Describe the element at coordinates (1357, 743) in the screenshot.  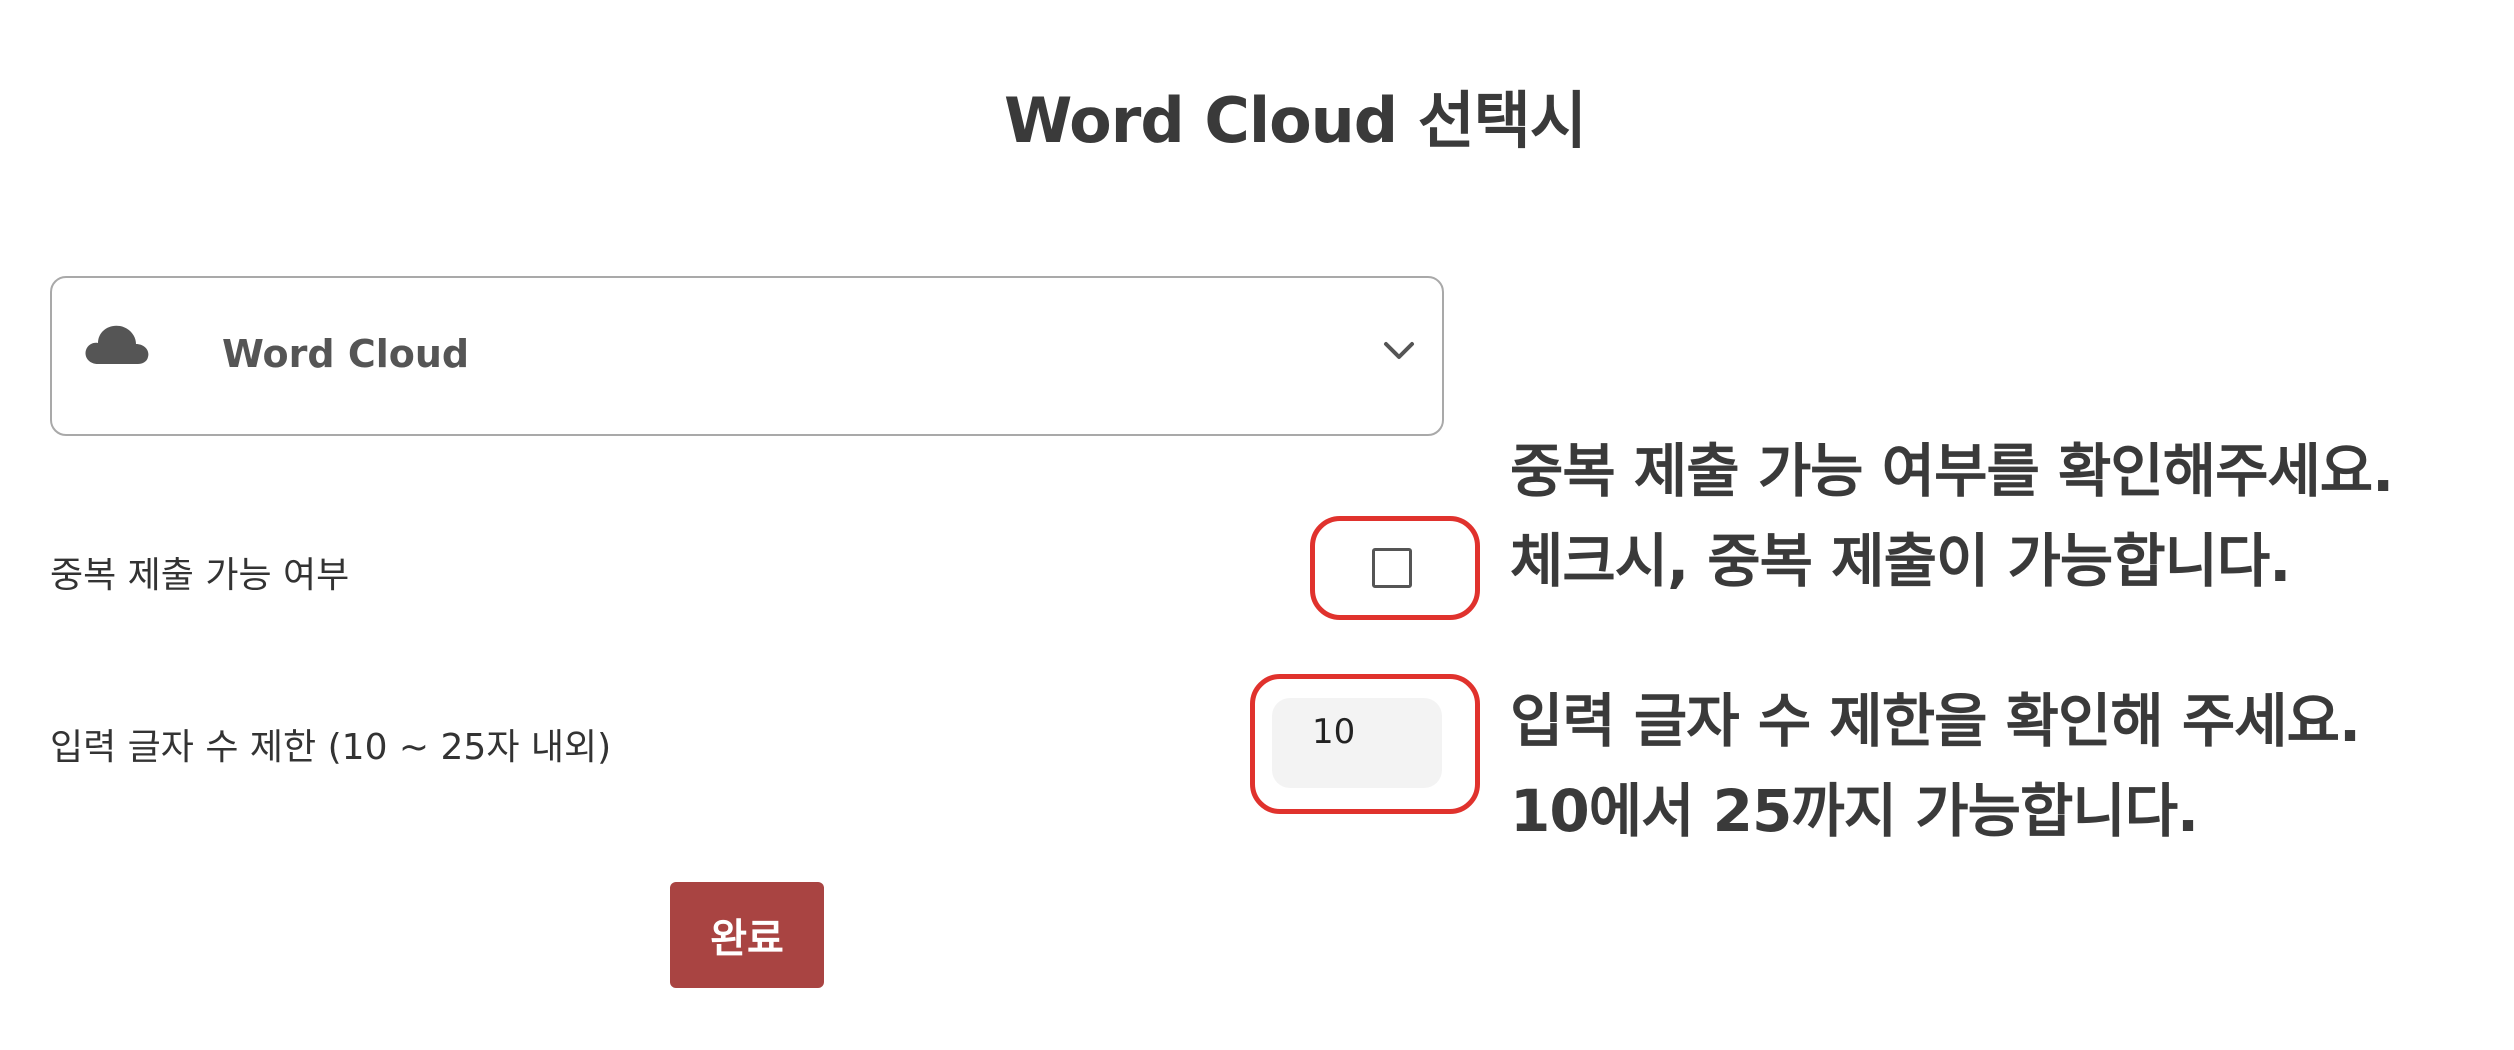
I see `char-limit-input: 10` at that location.